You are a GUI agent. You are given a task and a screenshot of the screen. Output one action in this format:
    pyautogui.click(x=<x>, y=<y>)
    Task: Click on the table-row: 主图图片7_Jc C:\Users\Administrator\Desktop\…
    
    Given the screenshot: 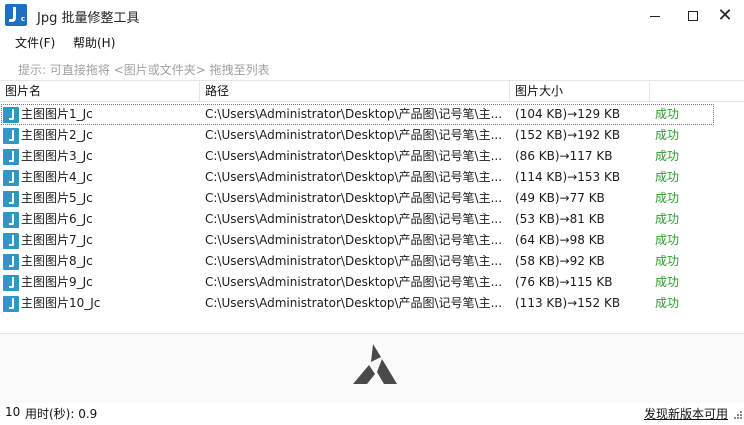 What is the action you would take?
    pyautogui.click(x=372, y=240)
    